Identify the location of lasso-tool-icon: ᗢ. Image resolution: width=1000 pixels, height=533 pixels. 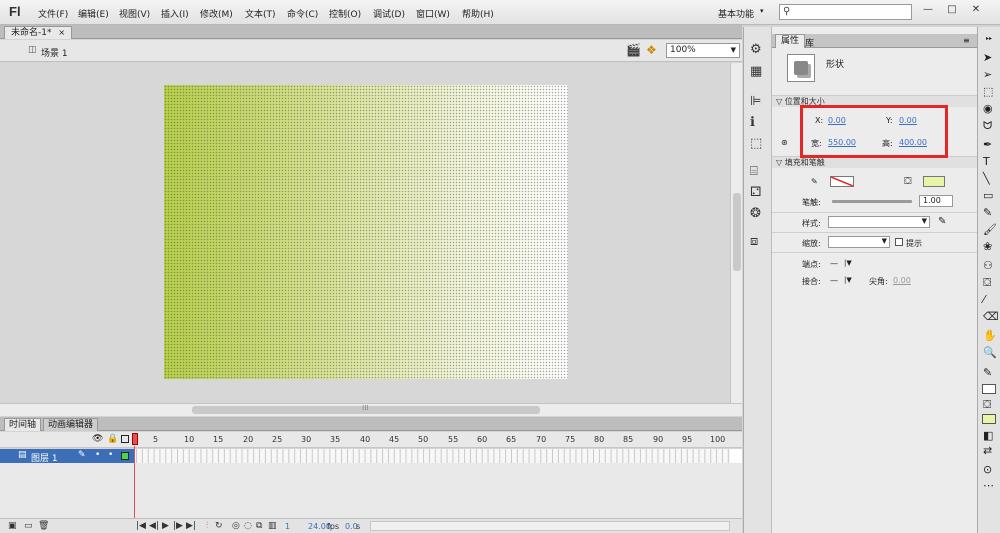
(987, 126).